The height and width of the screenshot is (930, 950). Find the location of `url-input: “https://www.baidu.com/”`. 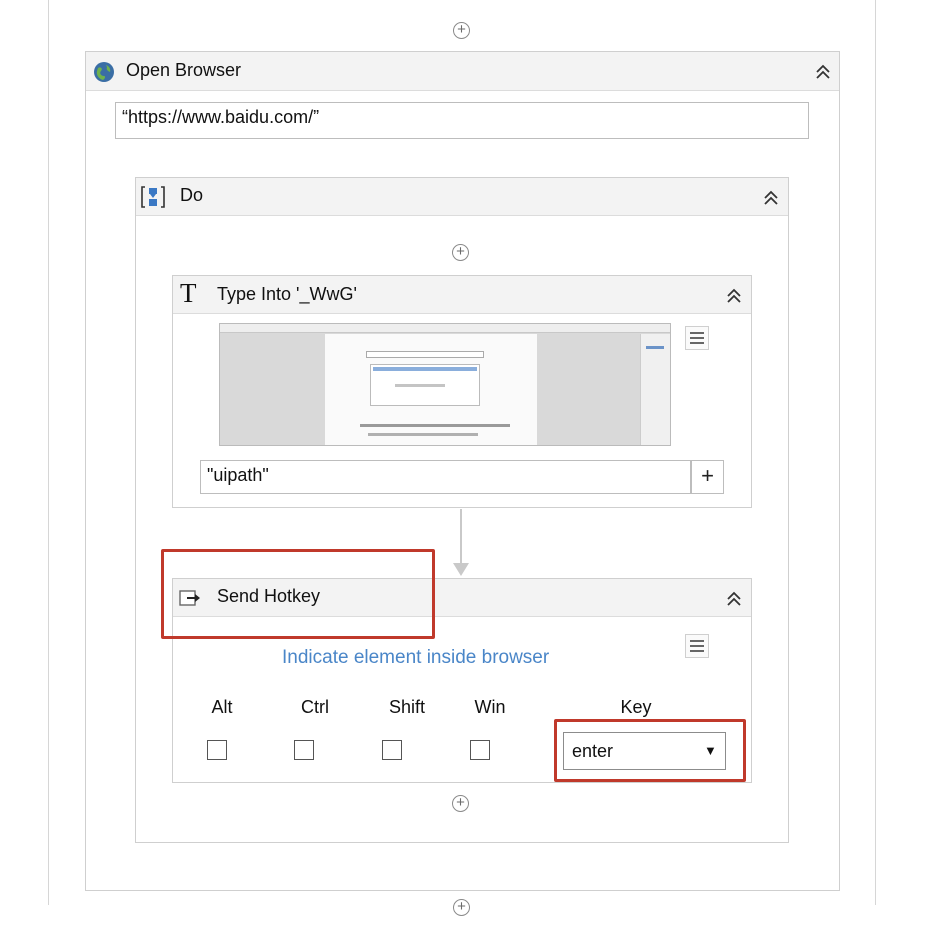

url-input: “https://www.baidu.com/” is located at coordinates (462, 120).